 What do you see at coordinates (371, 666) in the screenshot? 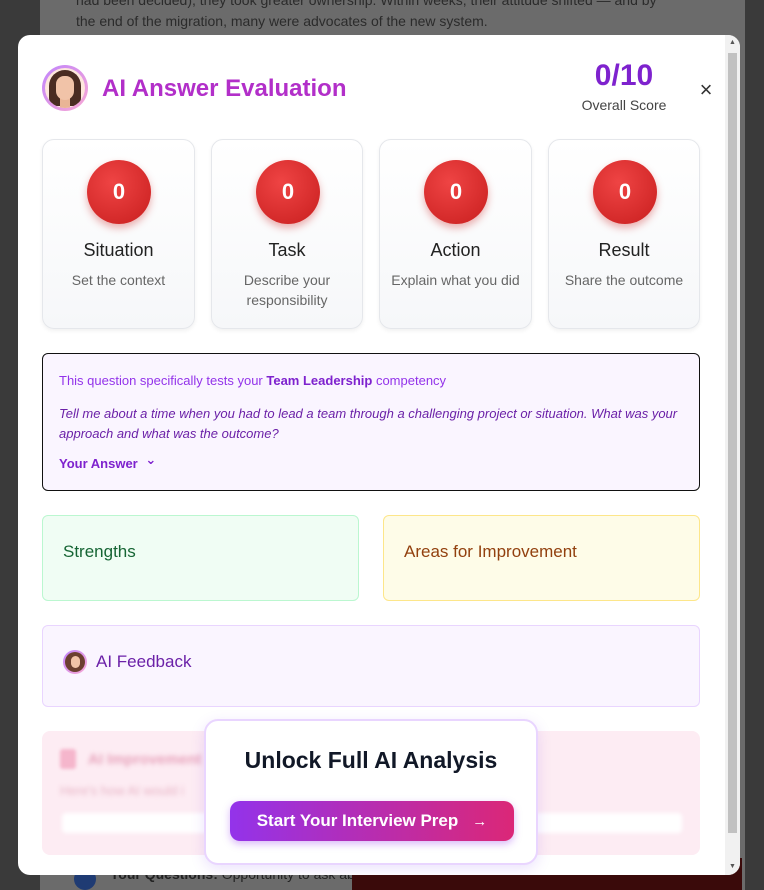
I see `ai-feedback-panel: AI Feedback` at bounding box center [371, 666].